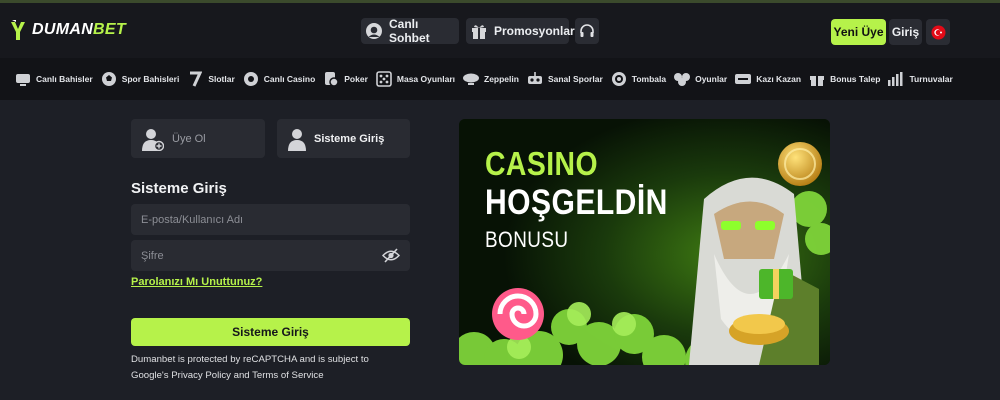 The height and width of the screenshot is (400, 1000). What do you see at coordinates (384, 79) in the screenshot?
I see `table-games-icon` at bounding box center [384, 79].